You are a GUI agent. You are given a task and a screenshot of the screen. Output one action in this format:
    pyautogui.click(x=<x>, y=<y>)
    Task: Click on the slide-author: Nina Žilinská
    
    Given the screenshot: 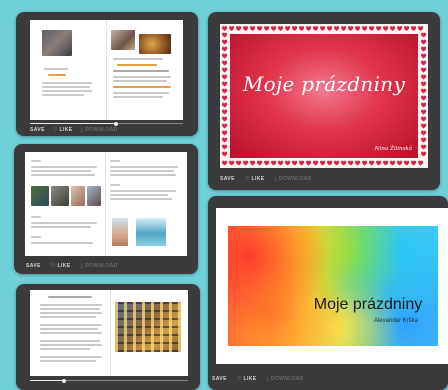 What is the action you would take?
    pyautogui.click(x=393, y=149)
    